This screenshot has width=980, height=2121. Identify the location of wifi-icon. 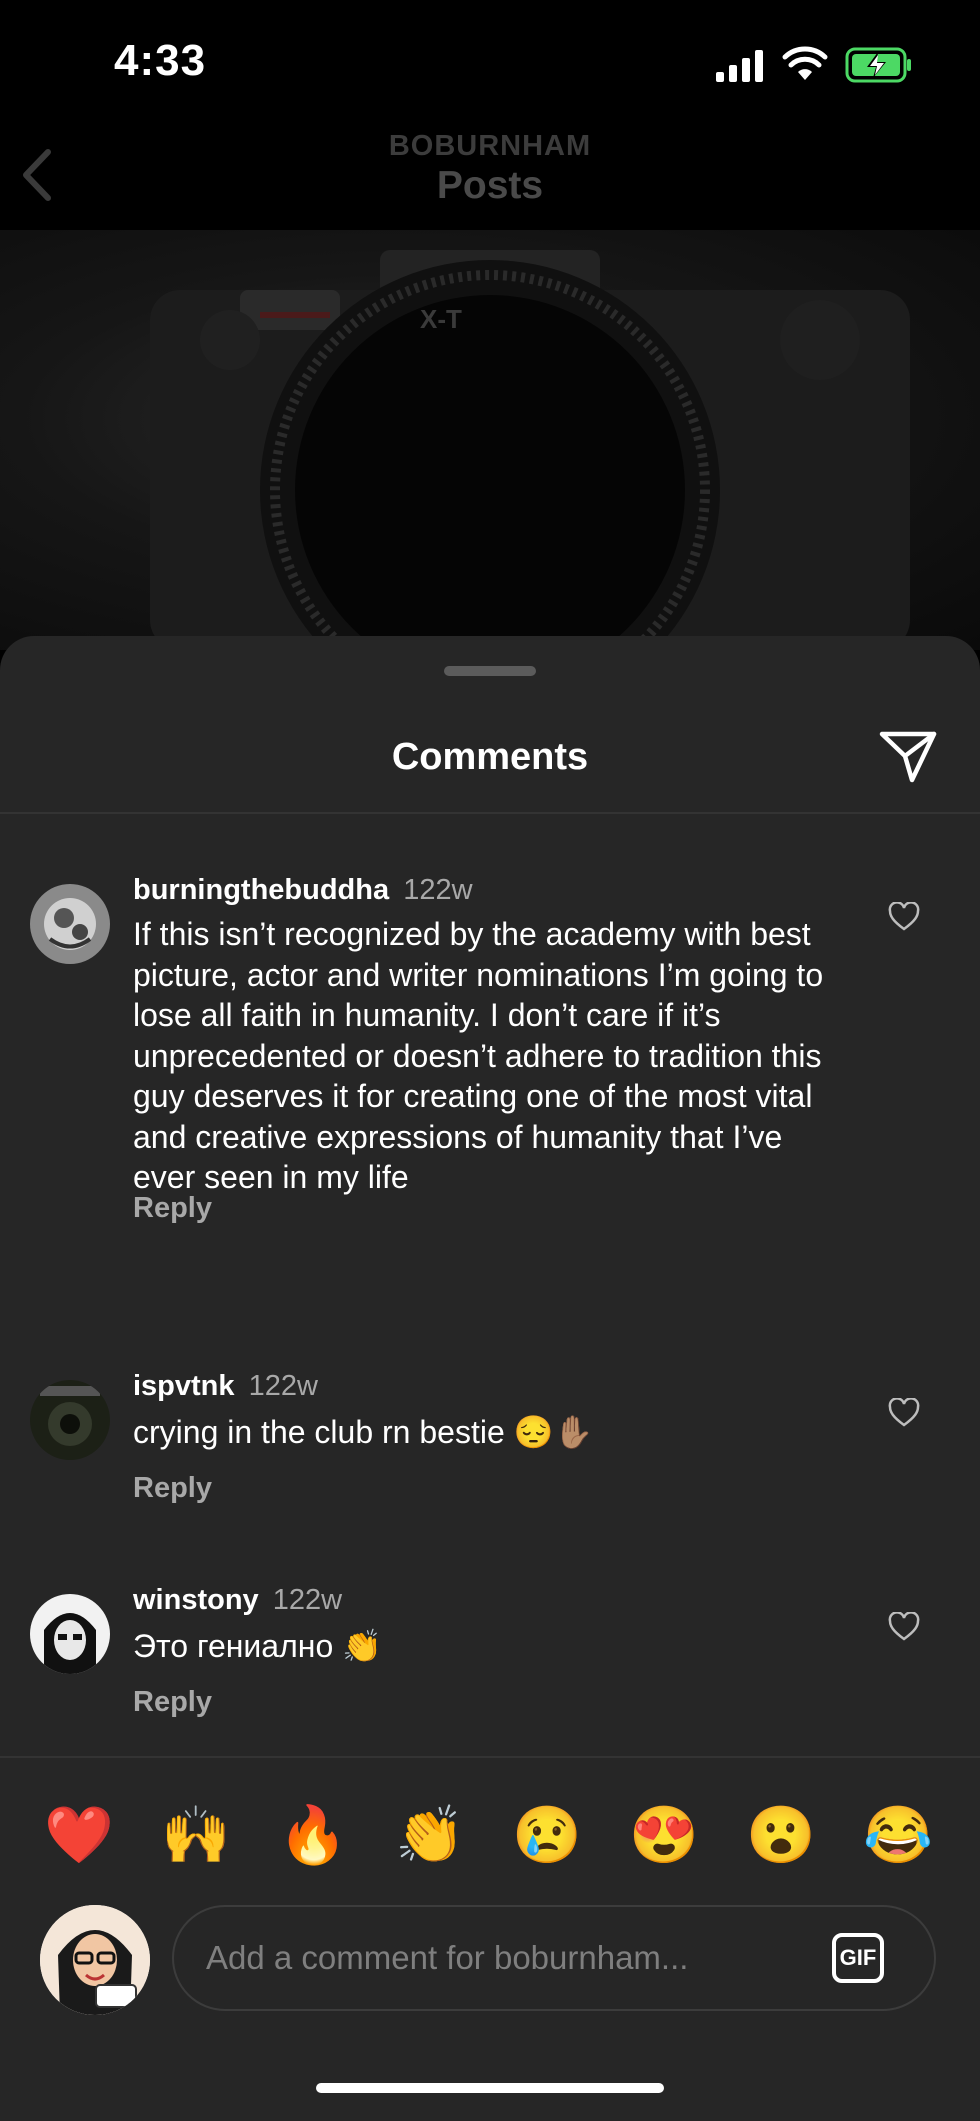
(805, 63).